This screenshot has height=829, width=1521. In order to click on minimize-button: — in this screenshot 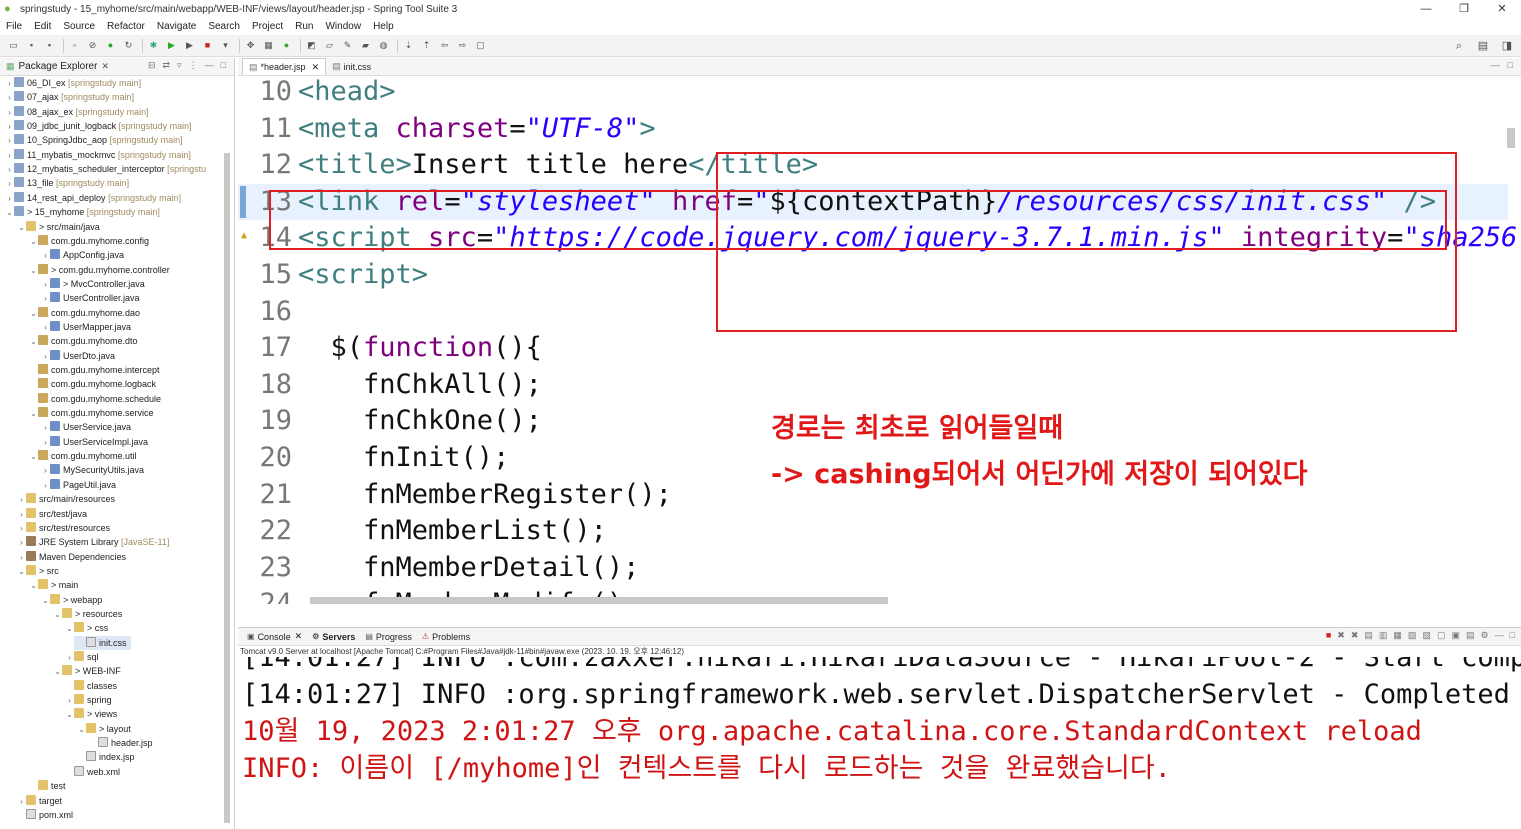, I will do `click(1426, 9)`.